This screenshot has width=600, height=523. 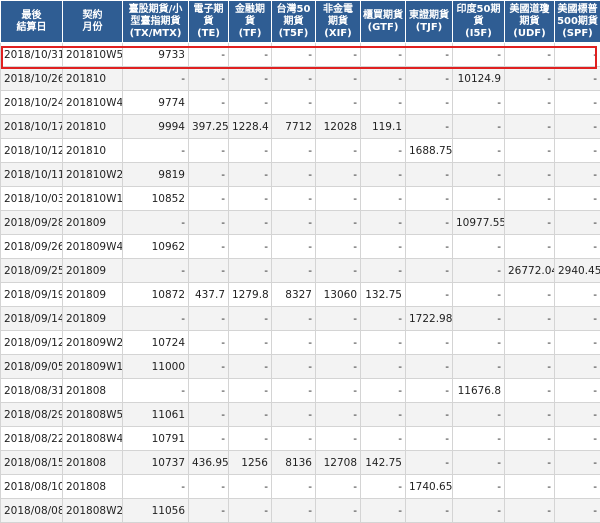 What do you see at coordinates (429, 319) in the screenshot?
I see `tjf-cell: 1722.98` at bounding box center [429, 319].